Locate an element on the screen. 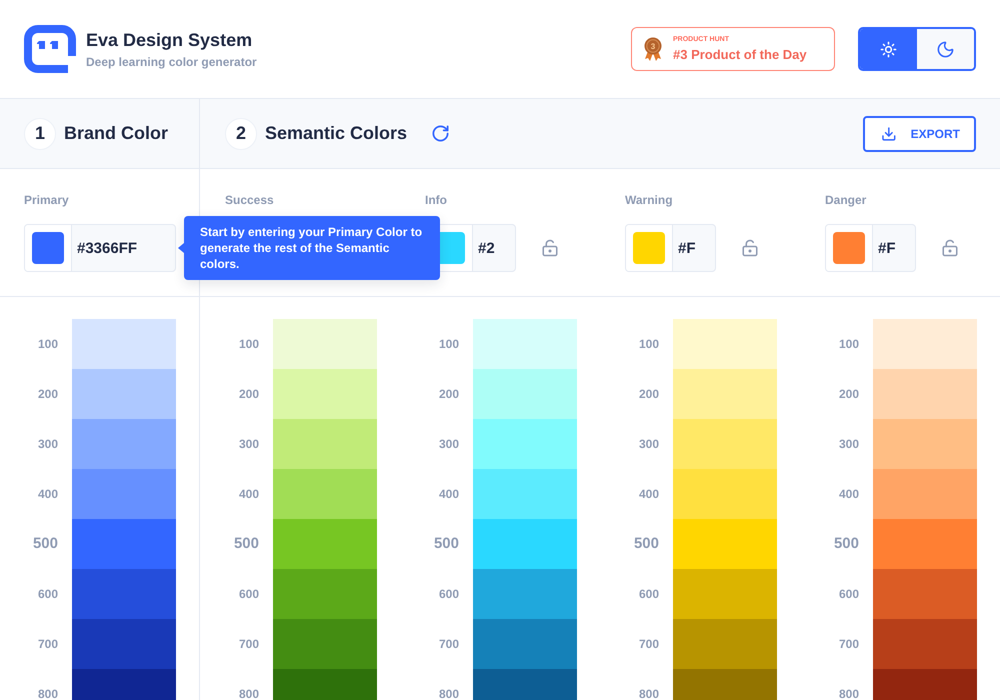 The image size is (1000, 700). color-label: Danger is located at coordinates (846, 200).